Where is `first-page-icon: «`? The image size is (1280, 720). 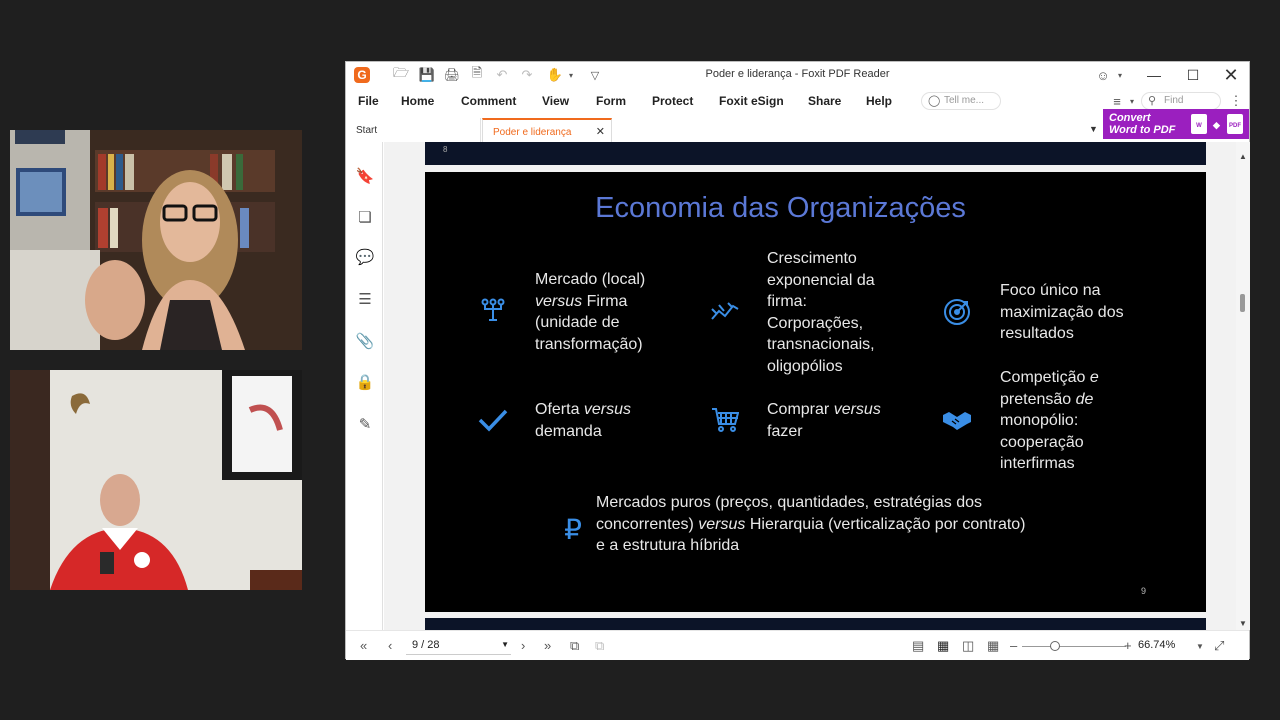
first-page-icon: « is located at coordinates (363, 645).